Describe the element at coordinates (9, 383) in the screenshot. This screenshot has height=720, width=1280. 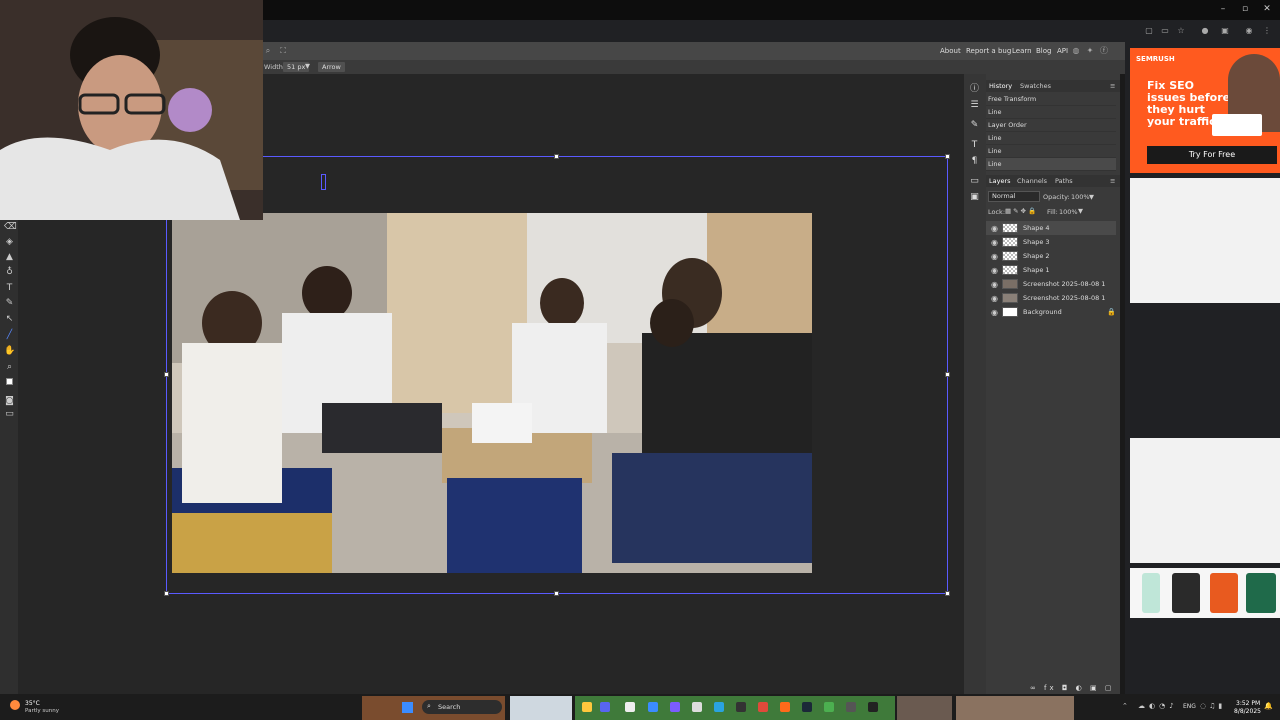
I see `color-swatch-icon` at that location.